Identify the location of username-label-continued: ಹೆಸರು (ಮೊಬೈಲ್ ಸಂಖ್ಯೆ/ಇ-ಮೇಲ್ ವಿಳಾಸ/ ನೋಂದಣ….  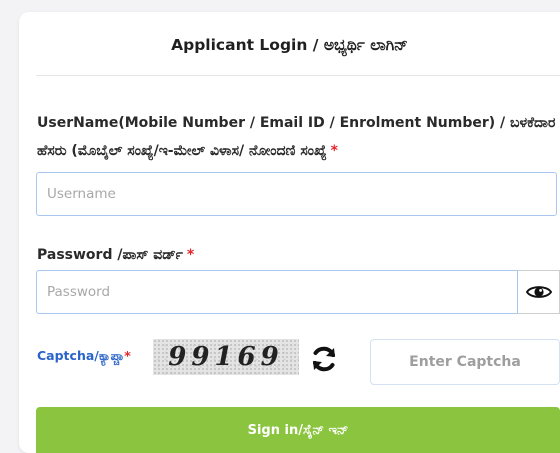
(187, 151).